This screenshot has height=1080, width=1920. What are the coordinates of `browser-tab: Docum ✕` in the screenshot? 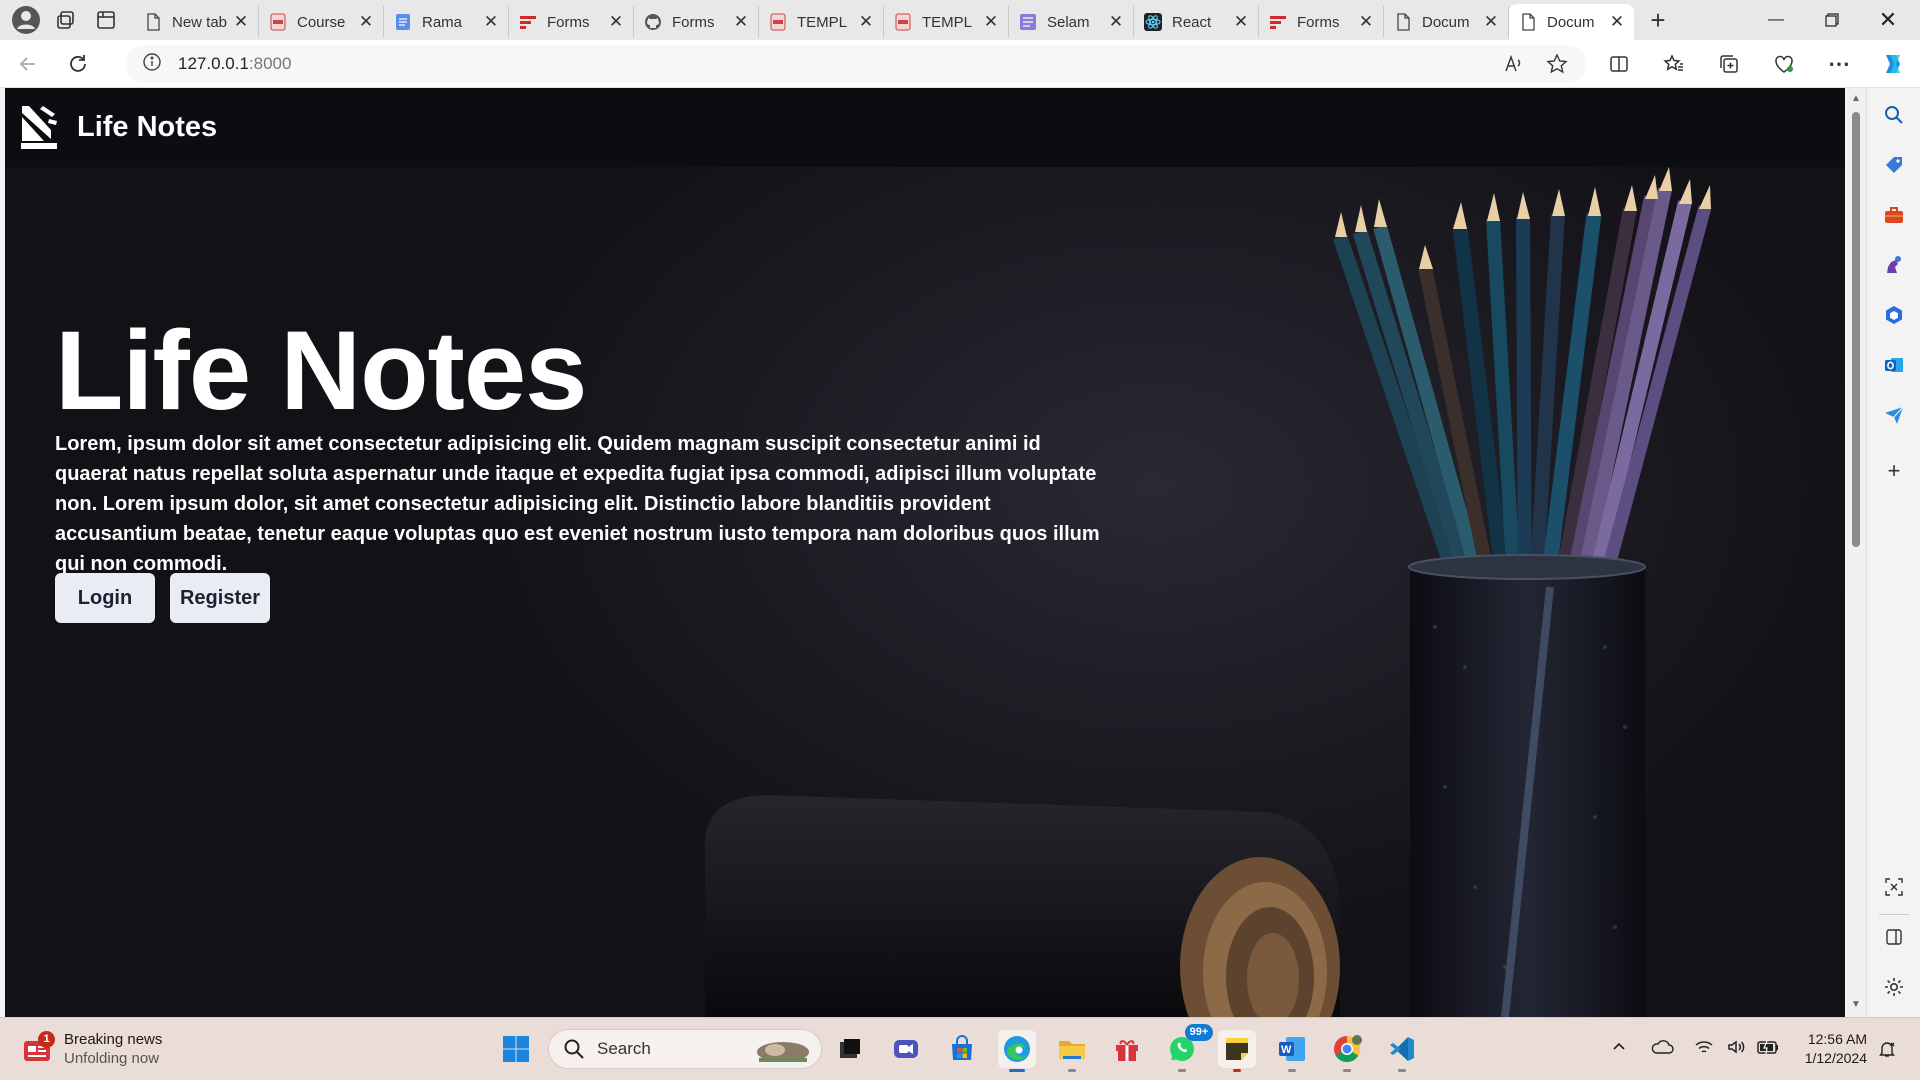 It's located at (1446, 22).